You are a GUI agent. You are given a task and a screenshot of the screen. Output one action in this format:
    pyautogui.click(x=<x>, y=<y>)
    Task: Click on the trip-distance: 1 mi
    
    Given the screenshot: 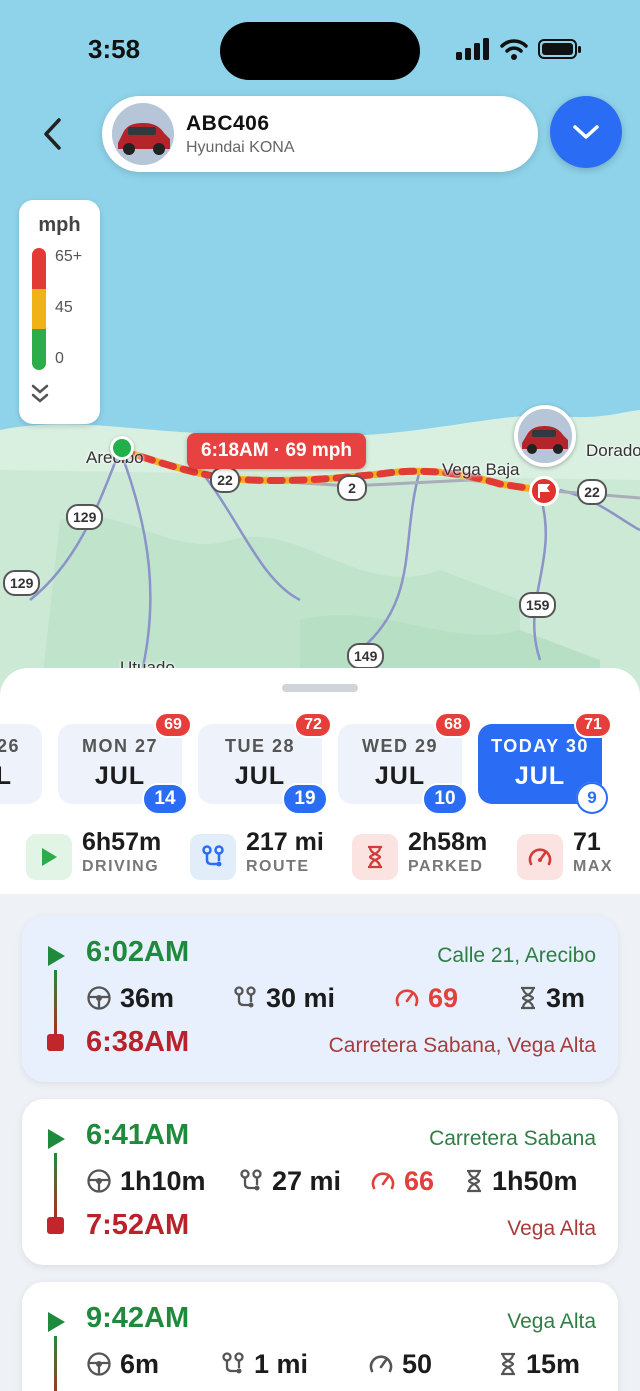 What is the action you would take?
    pyautogui.click(x=264, y=1364)
    